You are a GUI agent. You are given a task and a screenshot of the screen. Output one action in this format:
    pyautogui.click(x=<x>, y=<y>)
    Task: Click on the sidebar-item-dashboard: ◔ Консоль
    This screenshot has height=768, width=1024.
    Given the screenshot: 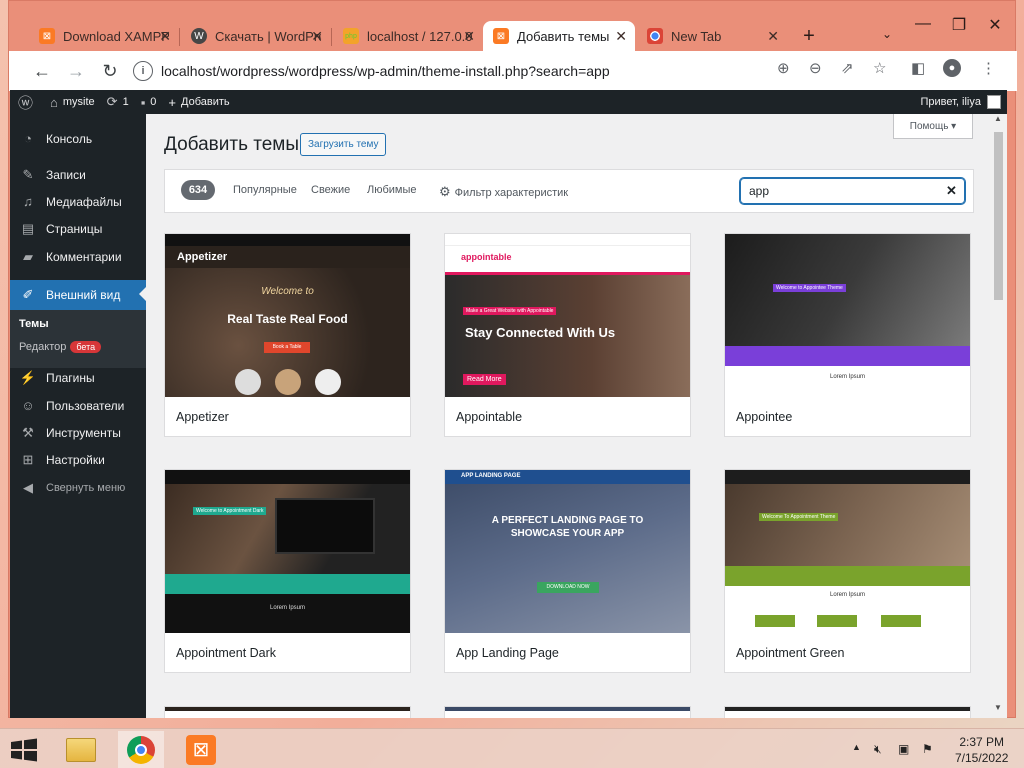 What is the action you would take?
    pyautogui.click(x=78, y=138)
    